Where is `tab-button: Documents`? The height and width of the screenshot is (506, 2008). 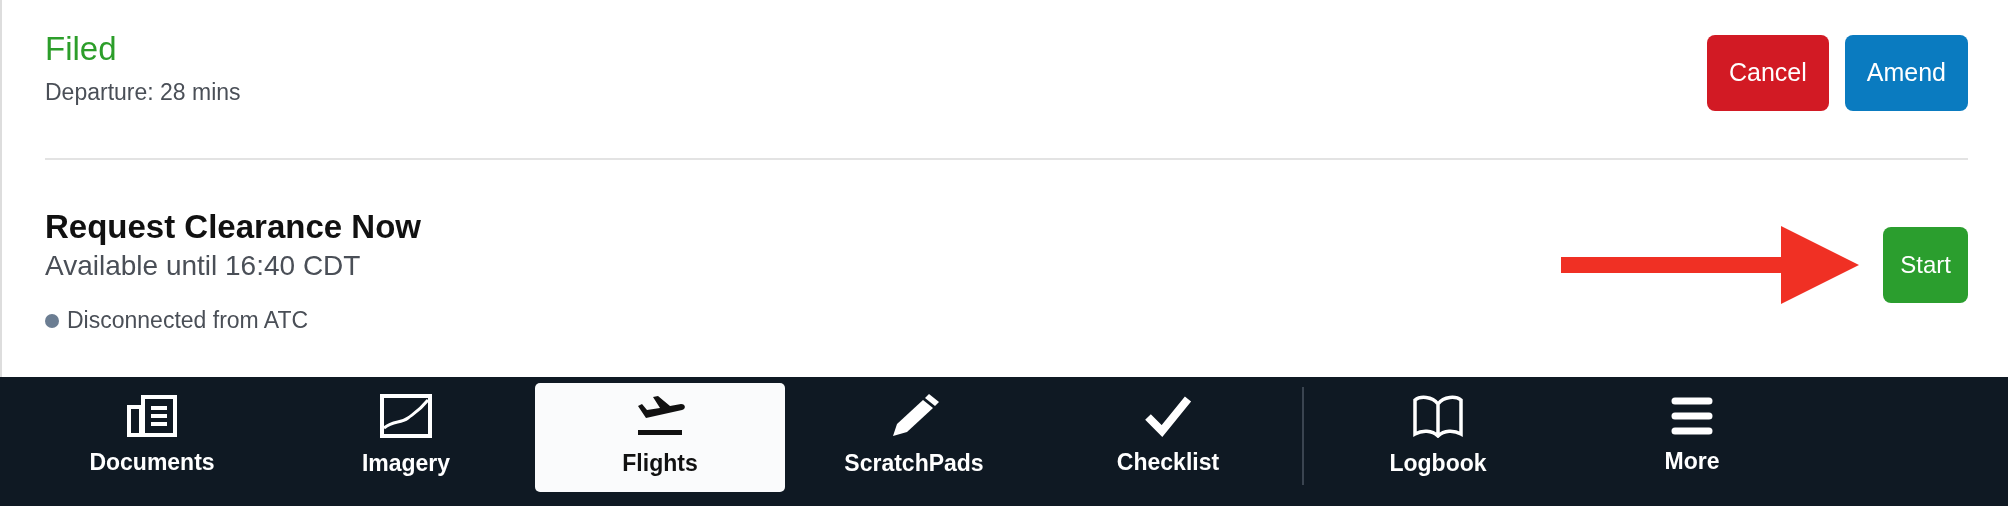
tab-button: Documents is located at coordinates (152, 437).